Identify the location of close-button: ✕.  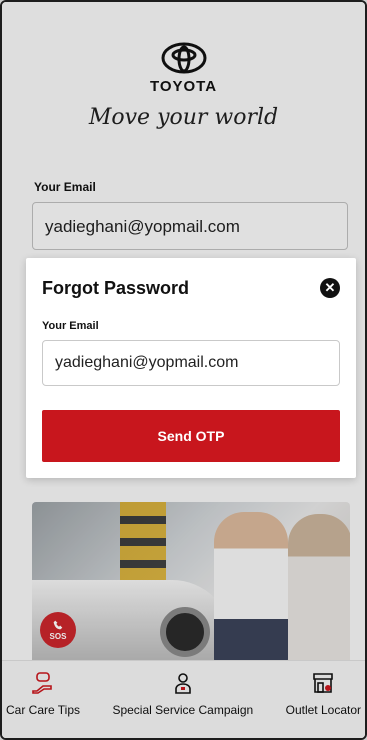
(330, 288).